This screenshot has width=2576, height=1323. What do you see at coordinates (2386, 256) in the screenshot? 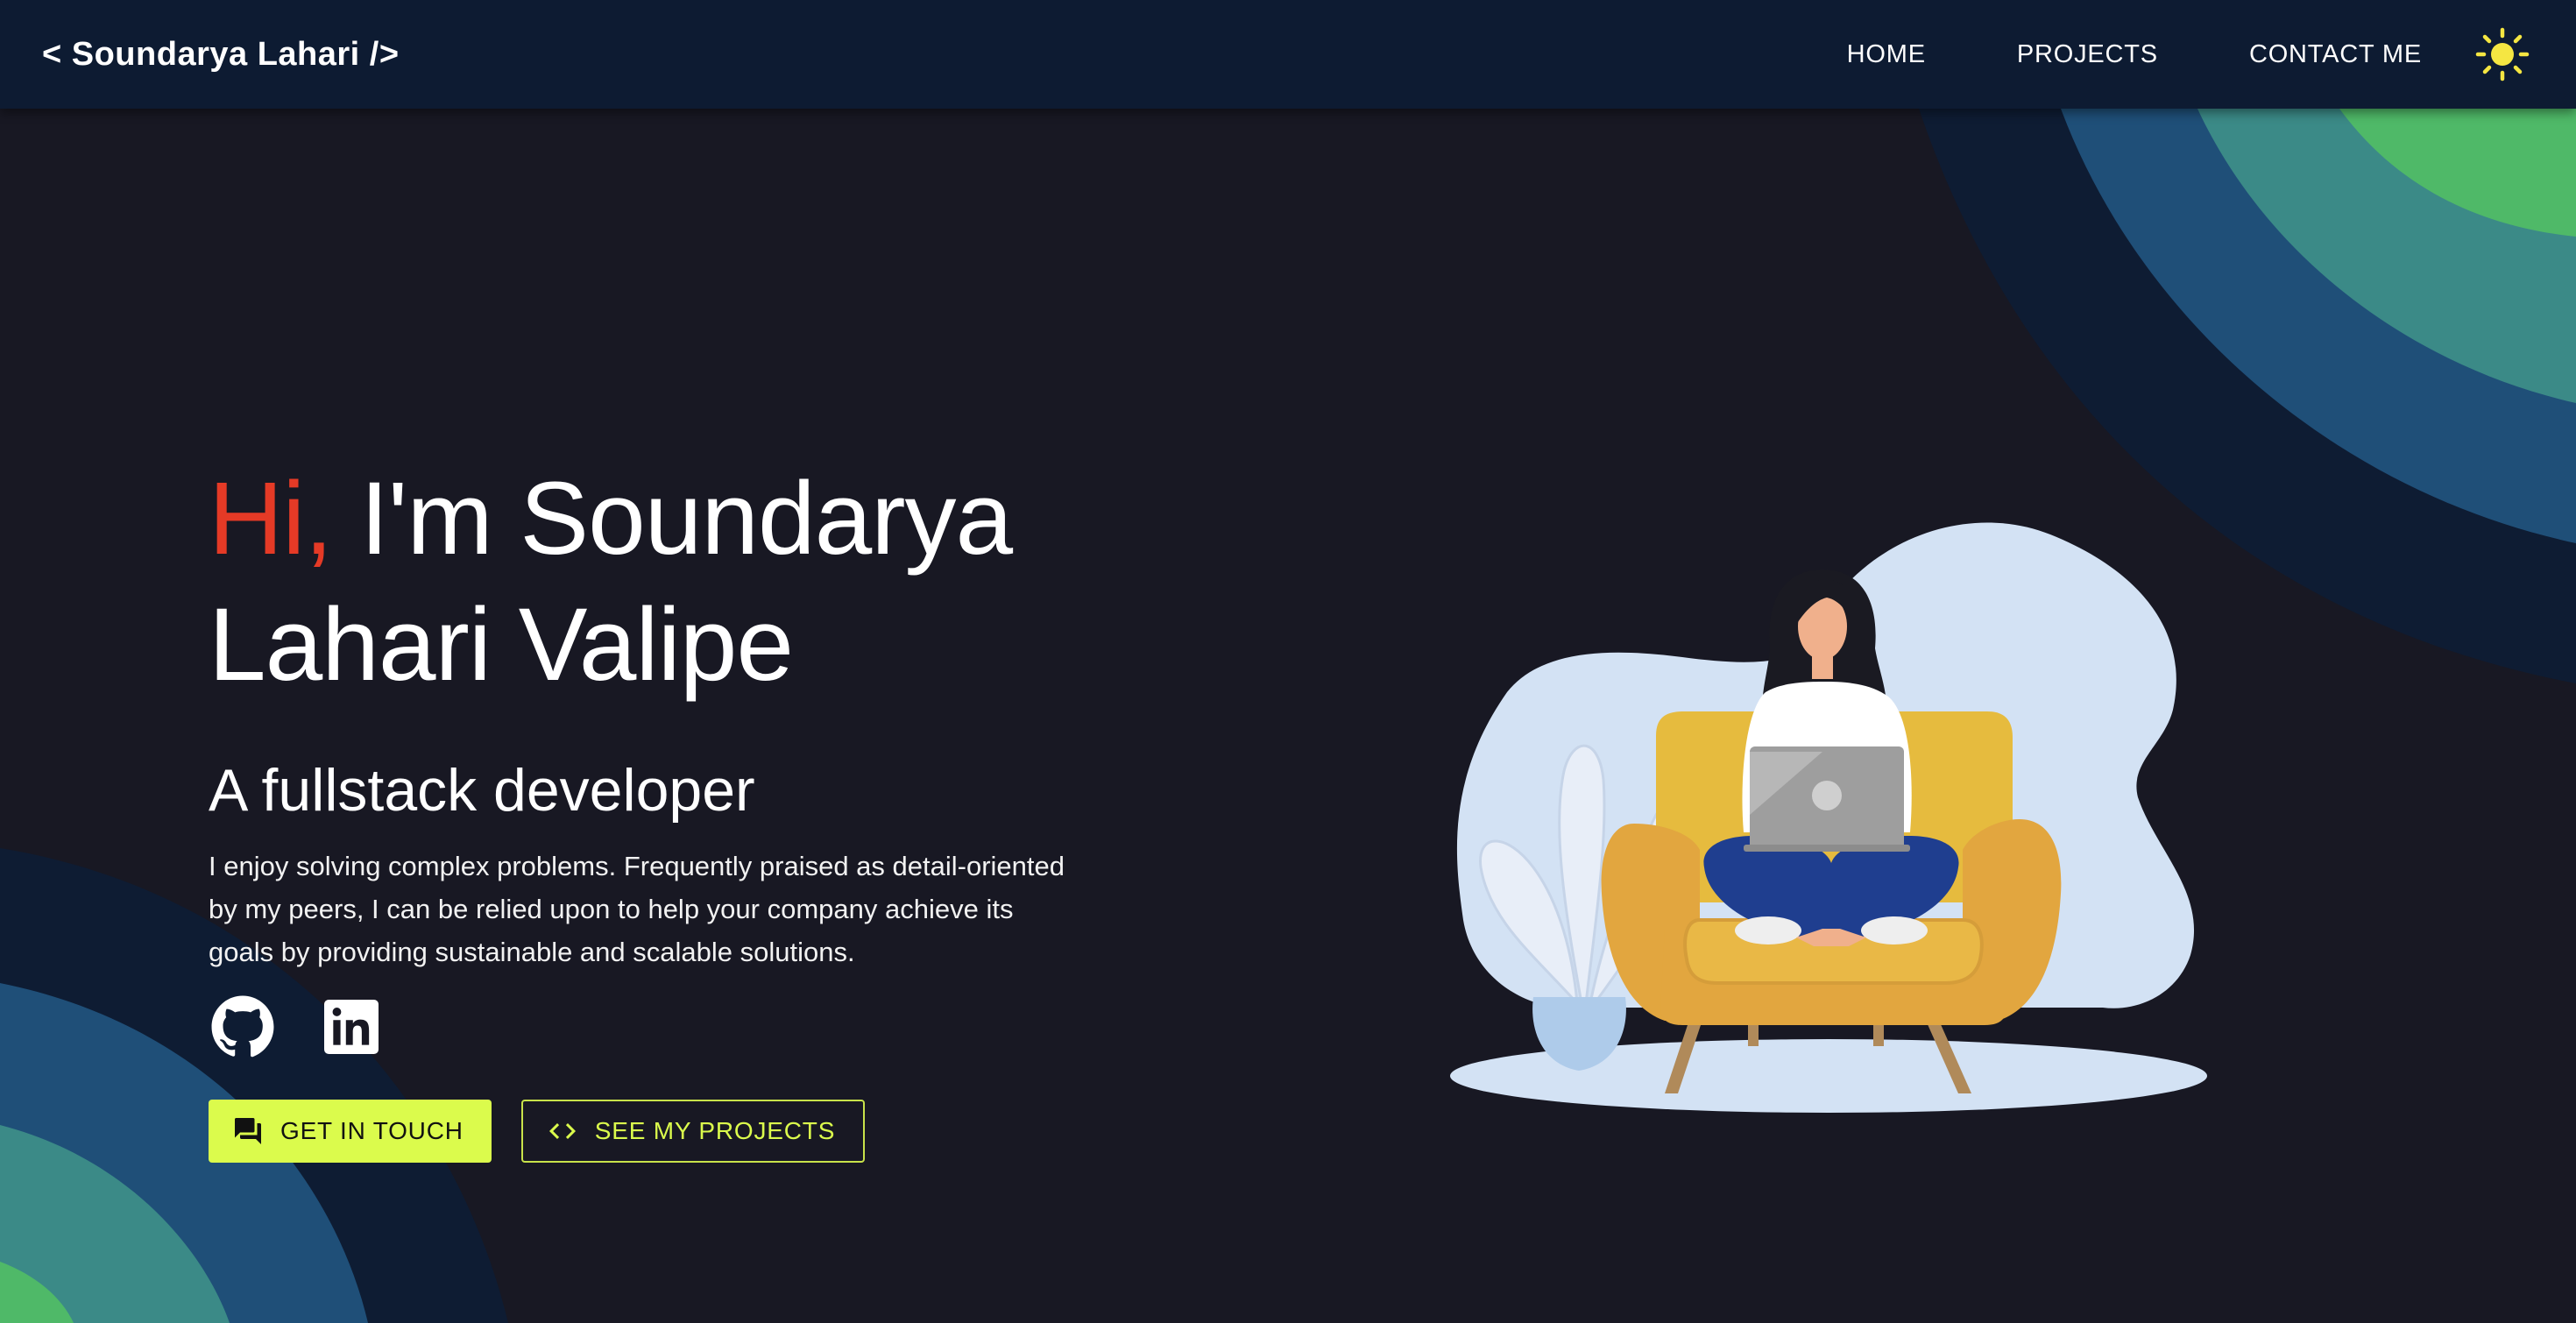
I see `wave-top-right-teal` at bounding box center [2386, 256].